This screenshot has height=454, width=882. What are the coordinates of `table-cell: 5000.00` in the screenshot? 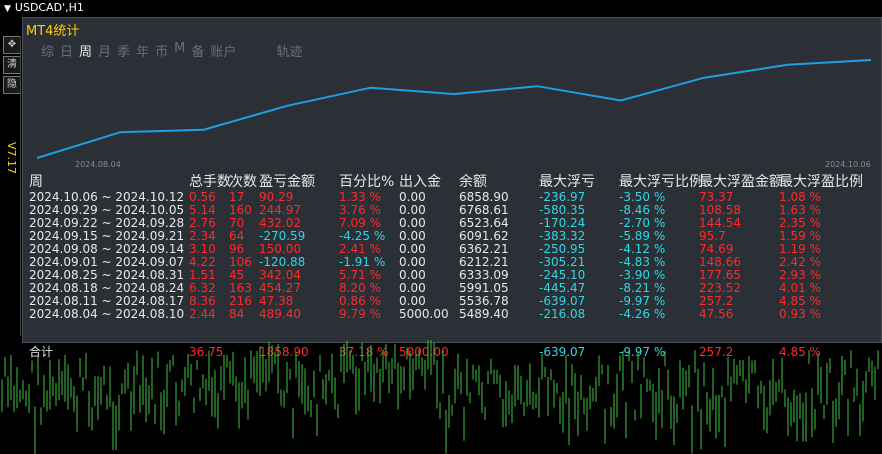 It's located at (424, 314).